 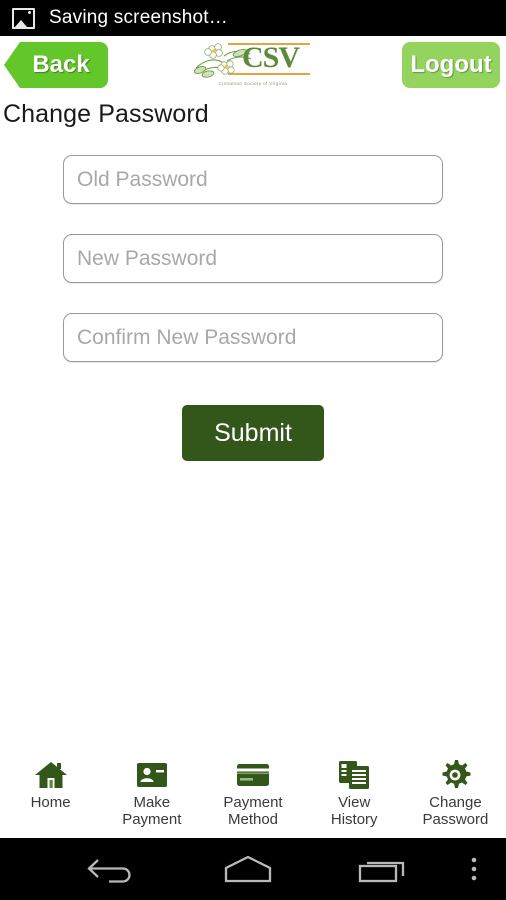 What do you see at coordinates (213, 51) in the screenshot?
I see `flower-blossom-upper` at bounding box center [213, 51].